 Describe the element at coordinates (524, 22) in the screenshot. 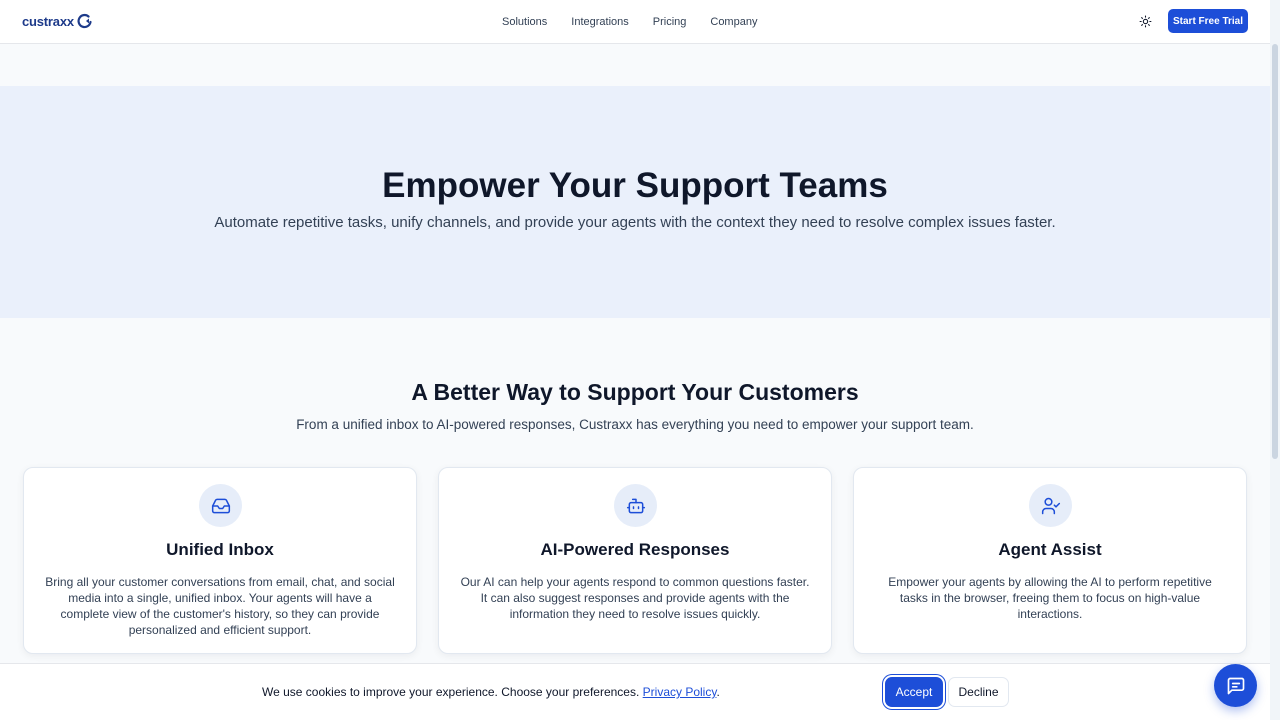

I see `nav-link-solutions: Solutions` at that location.